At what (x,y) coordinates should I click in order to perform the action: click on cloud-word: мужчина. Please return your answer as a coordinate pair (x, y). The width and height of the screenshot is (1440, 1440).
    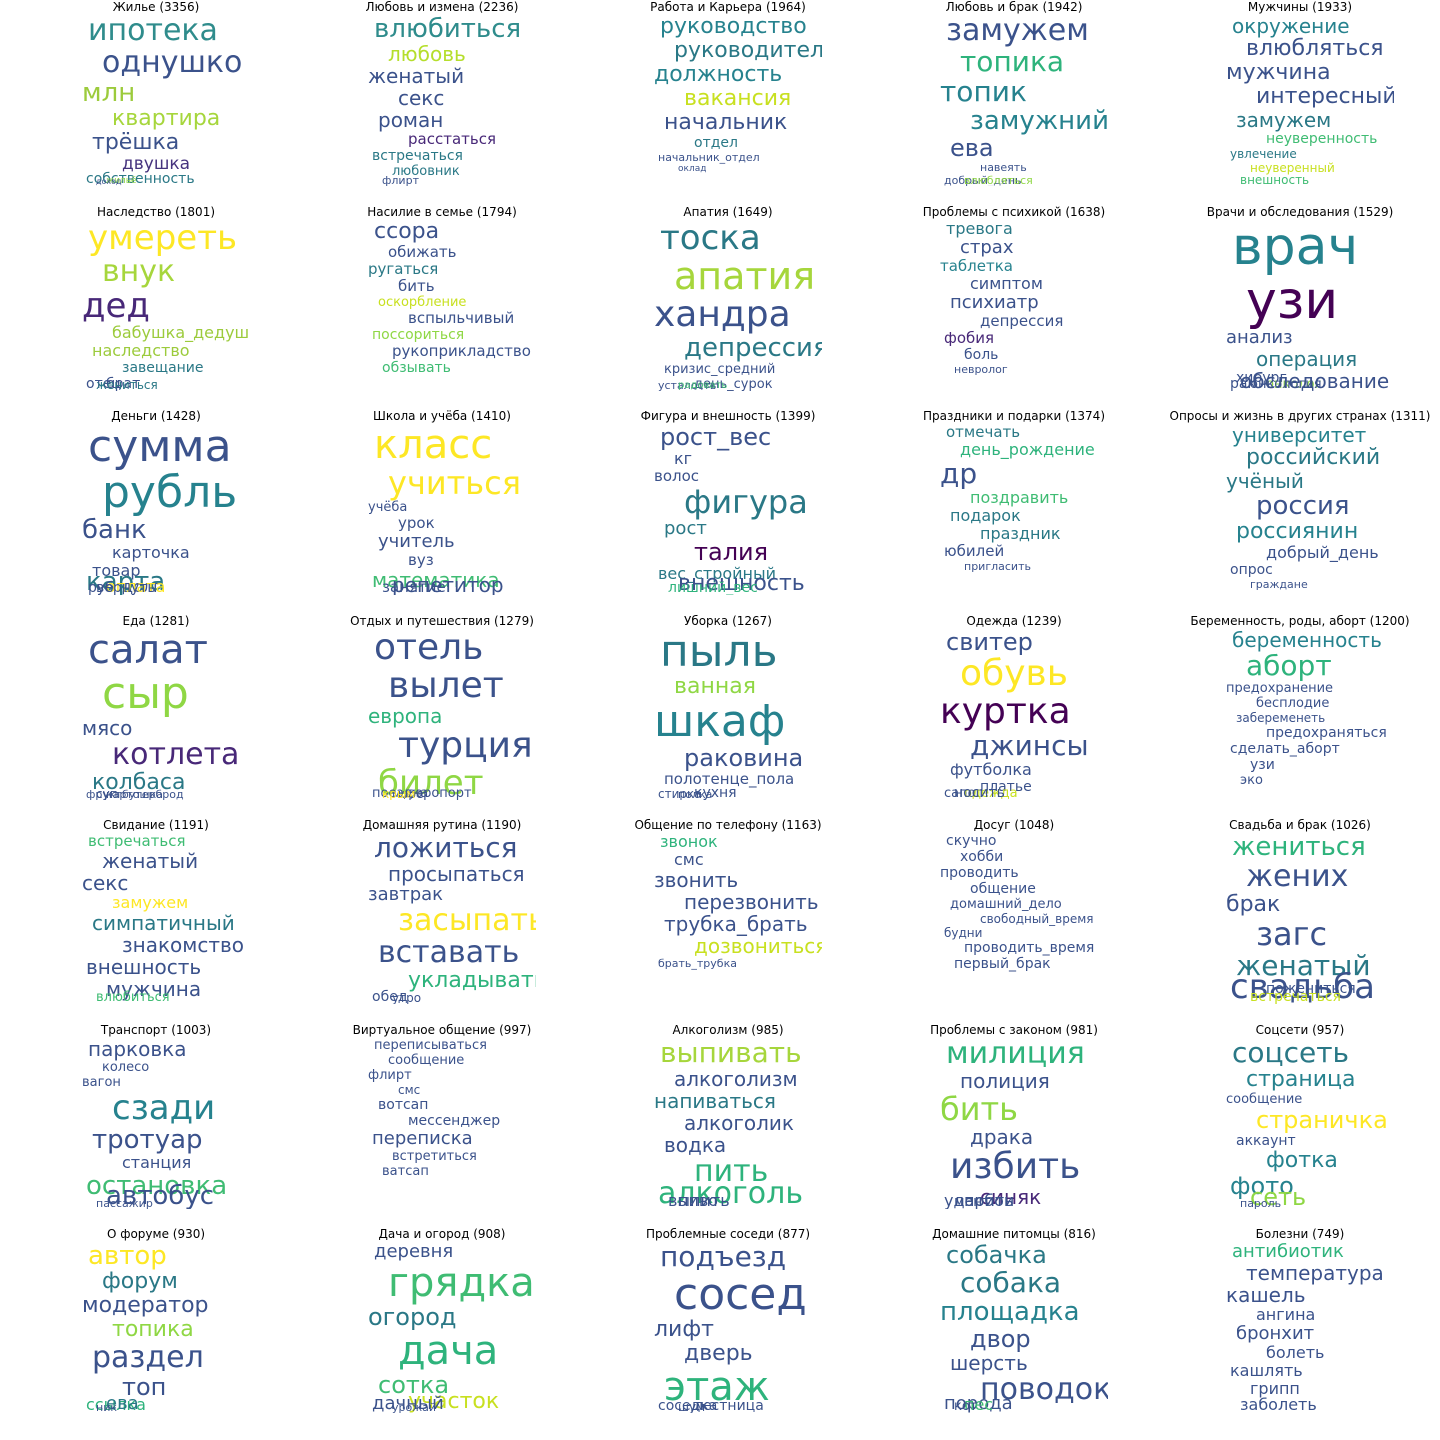
    Looking at the image, I should click on (1278, 72).